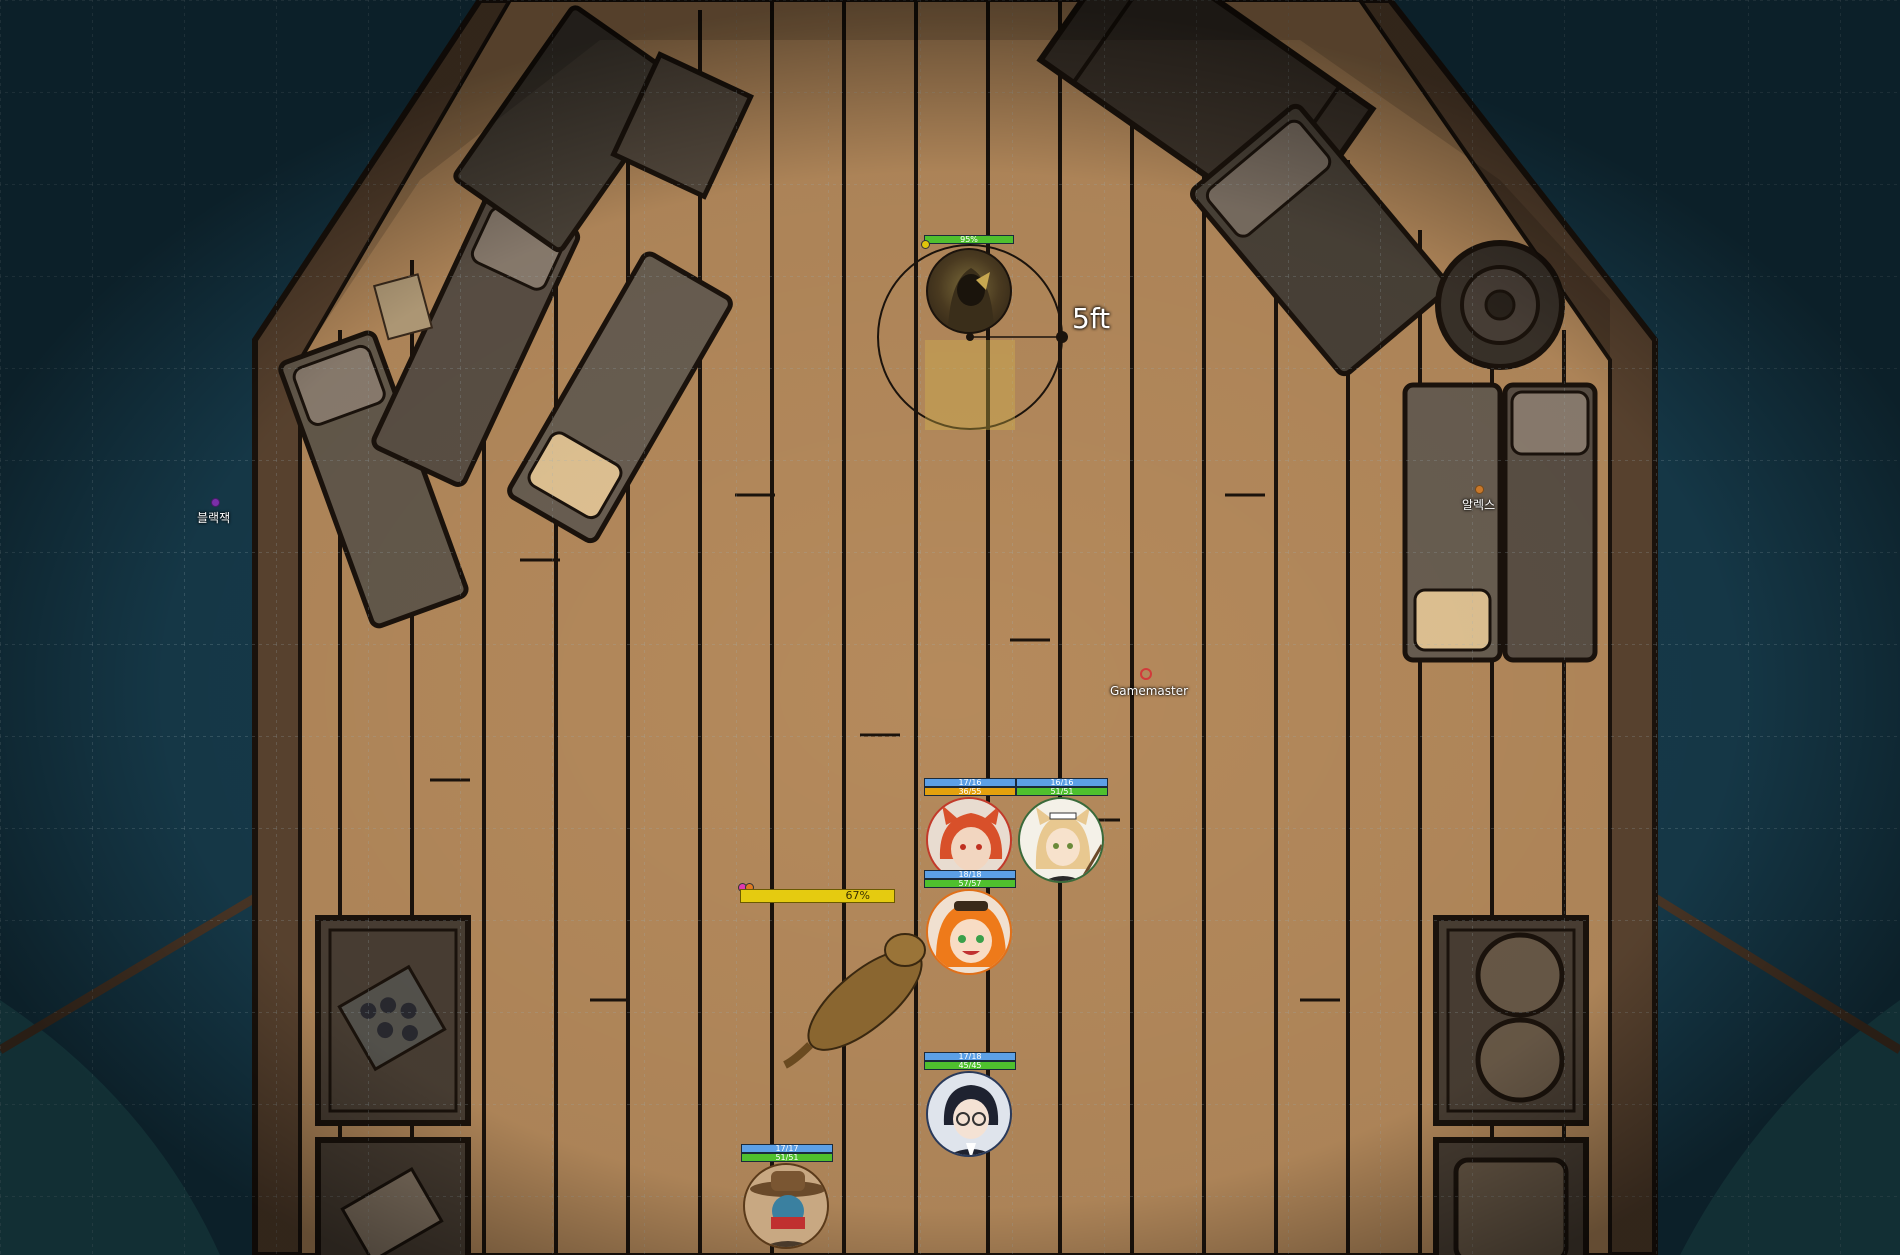 This screenshot has height=1255, width=1900. I want to click on orange-haired-girl-token, so click(969, 932).